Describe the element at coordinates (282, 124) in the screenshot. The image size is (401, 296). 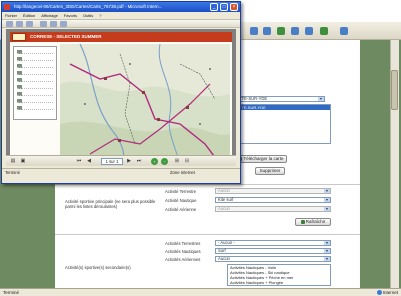
I see `commune-list: HTTE-SUR-YDE` at that location.